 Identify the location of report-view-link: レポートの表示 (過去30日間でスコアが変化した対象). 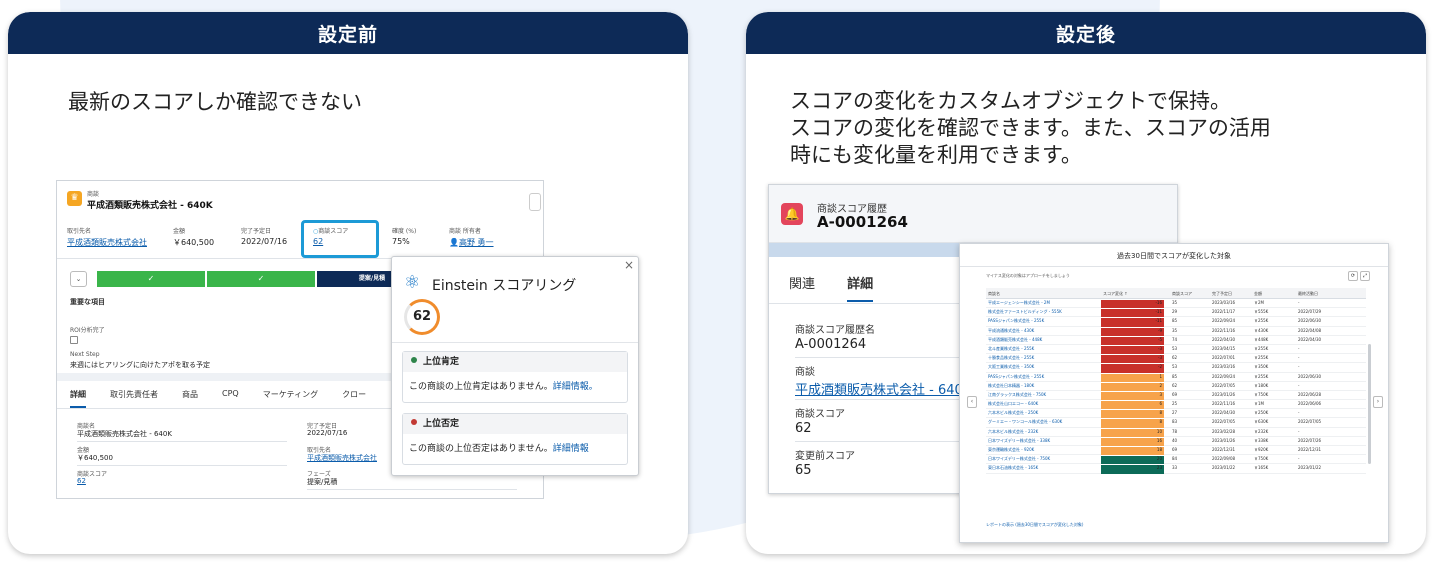
(1034, 525).